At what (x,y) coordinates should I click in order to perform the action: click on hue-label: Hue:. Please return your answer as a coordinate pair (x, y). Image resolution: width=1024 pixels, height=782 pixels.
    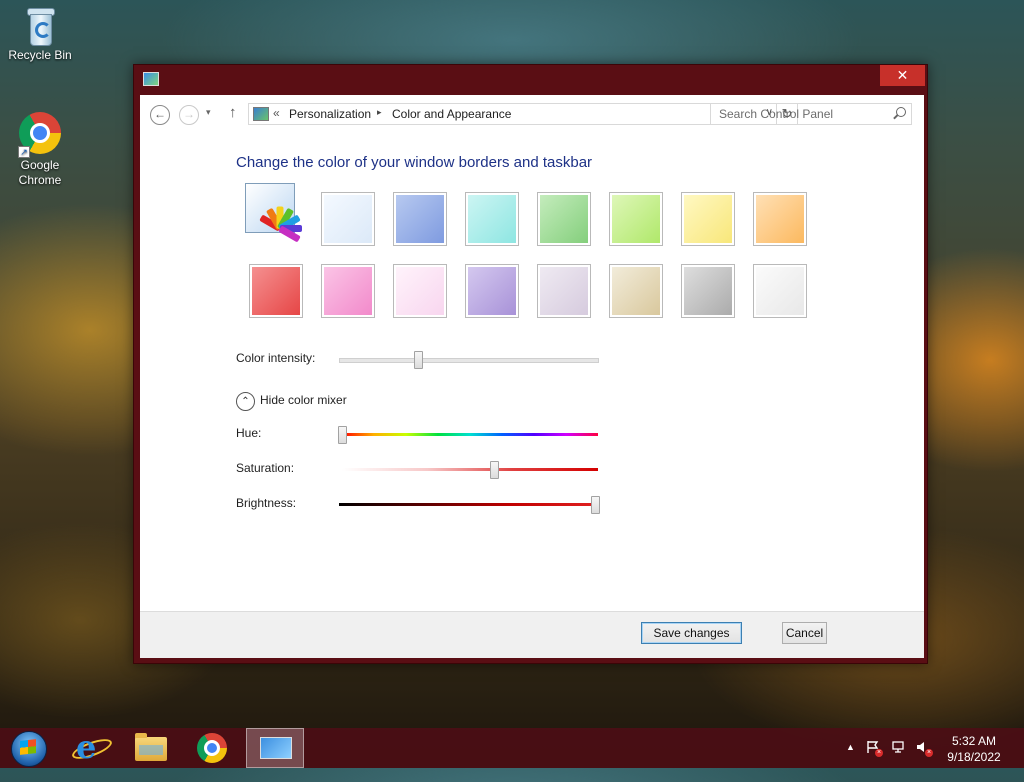
    Looking at the image, I should click on (249, 433).